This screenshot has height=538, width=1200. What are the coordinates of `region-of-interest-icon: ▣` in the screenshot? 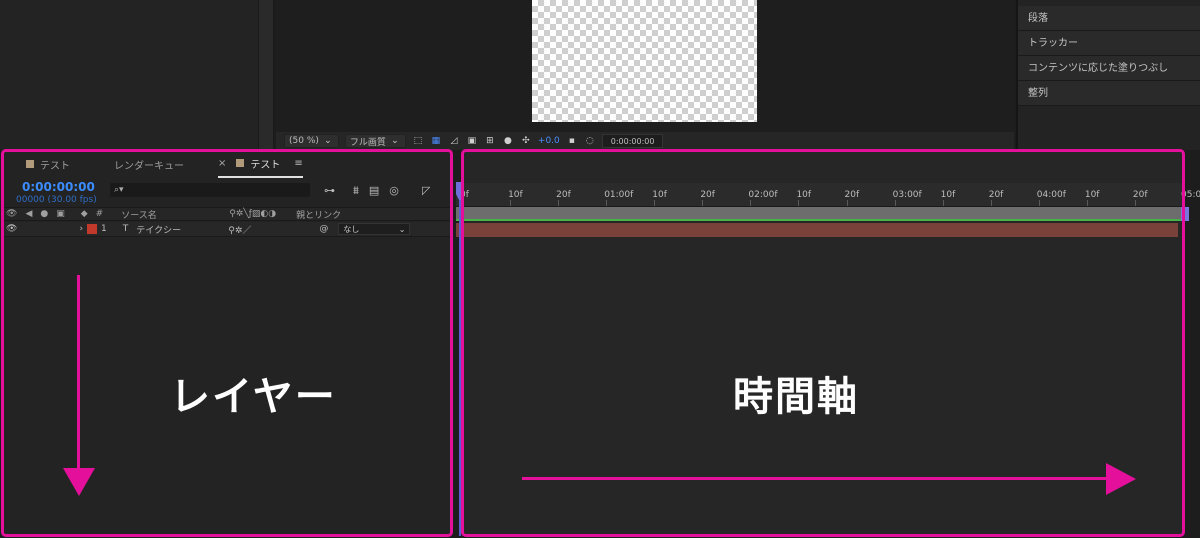 It's located at (472, 141).